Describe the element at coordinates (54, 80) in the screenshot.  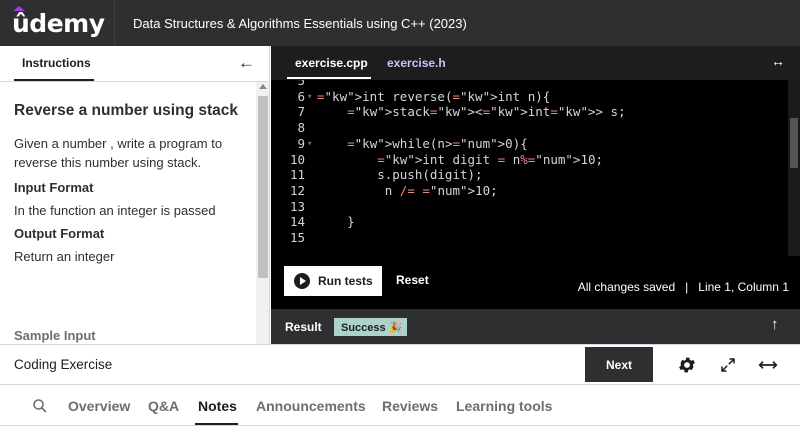
I see `tab-active-indicator` at that location.